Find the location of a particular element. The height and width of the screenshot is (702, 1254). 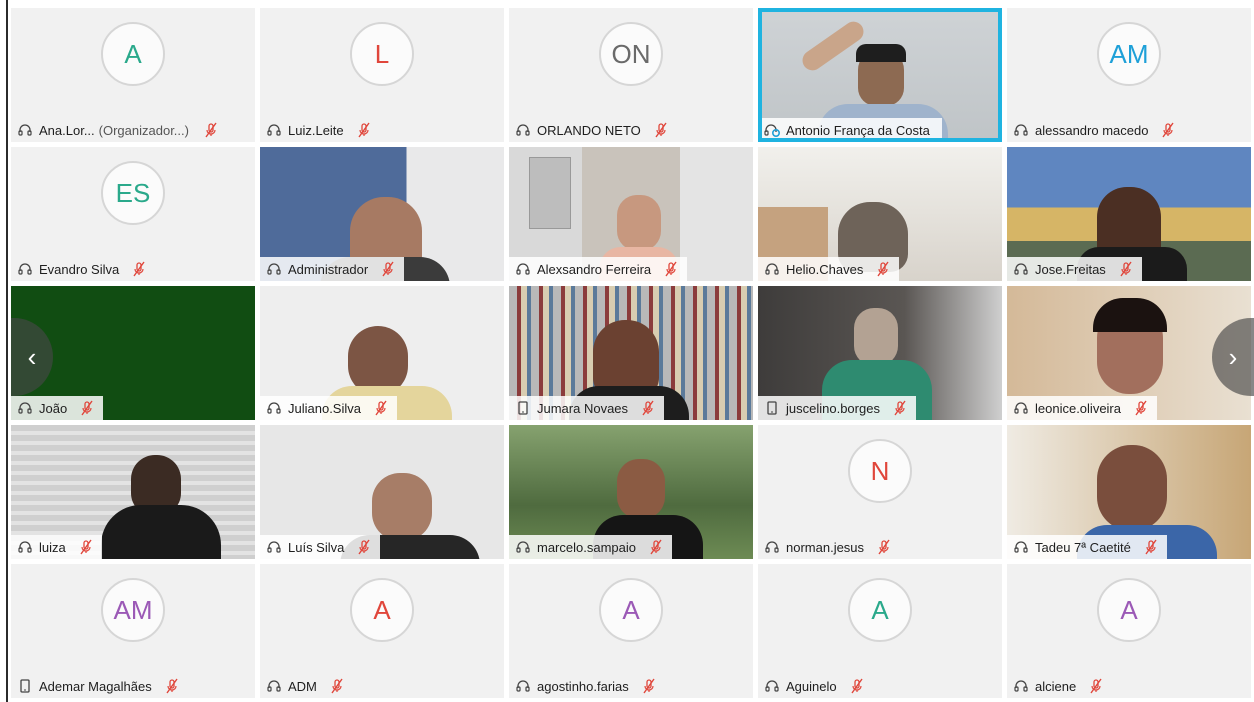

participant-name-bar: ADM is located at coordinates (306, 686).